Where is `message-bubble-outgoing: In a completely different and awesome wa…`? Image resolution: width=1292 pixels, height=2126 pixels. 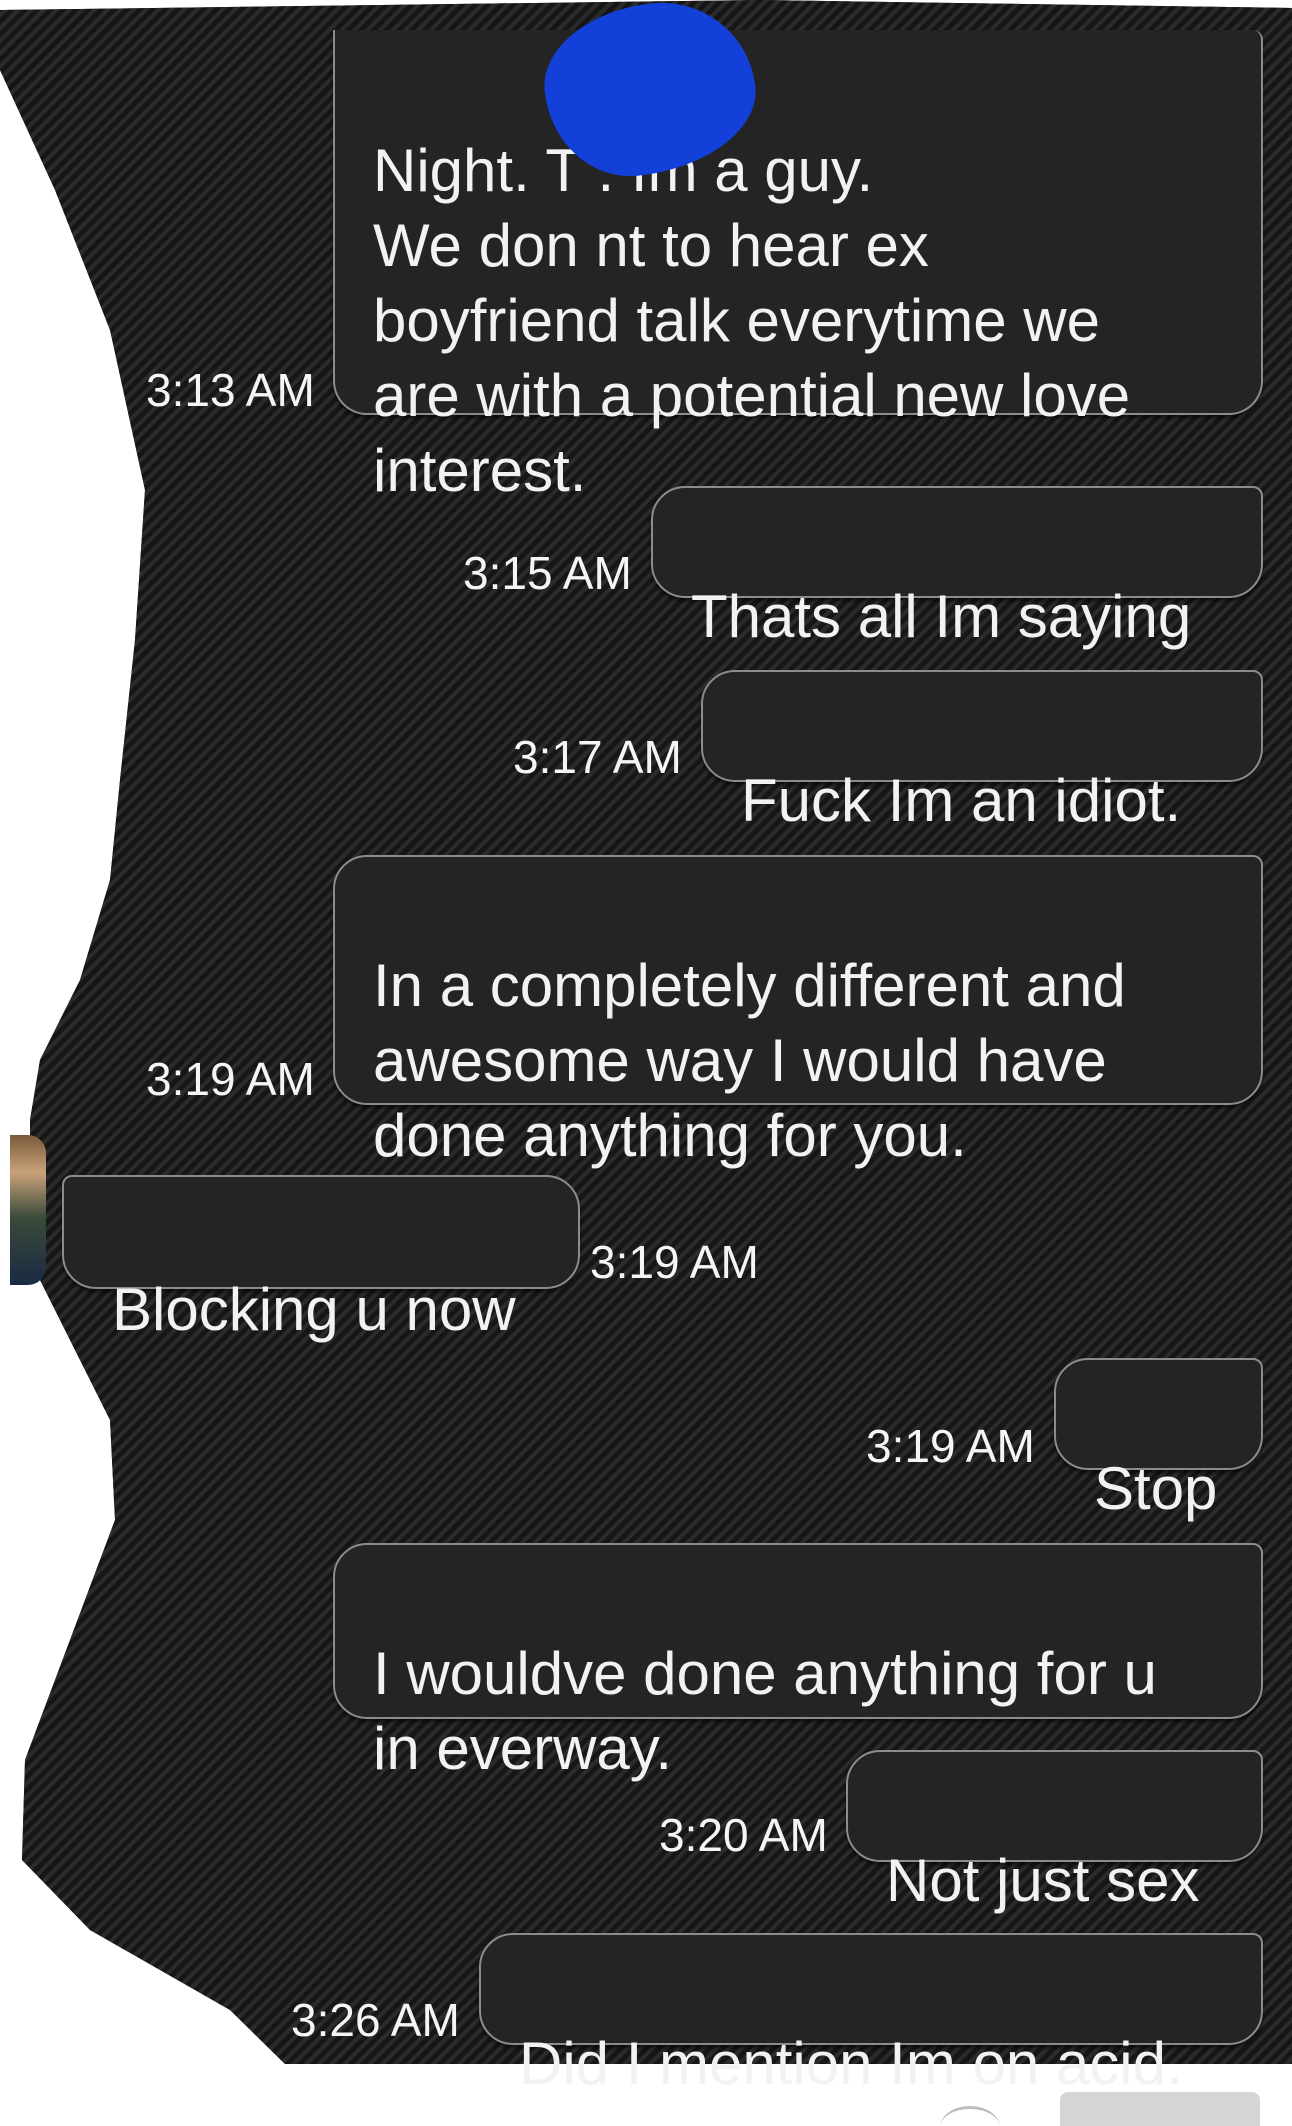
message-bubble-outgoing: In a completely different and awesome wa… is located at coordinates (798, 1012).